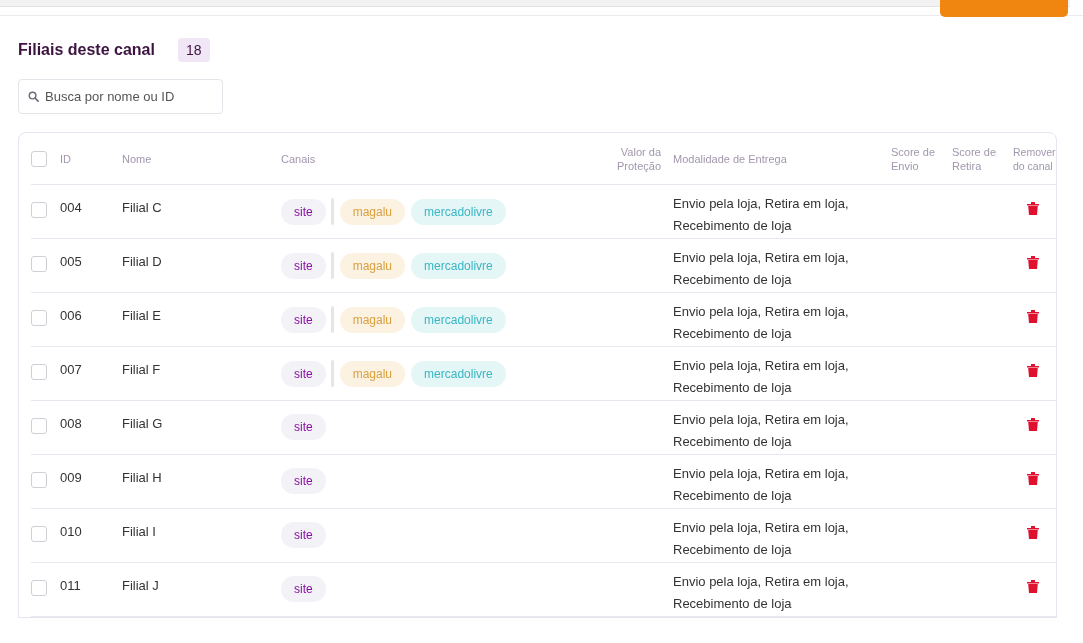  I want to click on name-cell: Filial H, so click(142, 477).